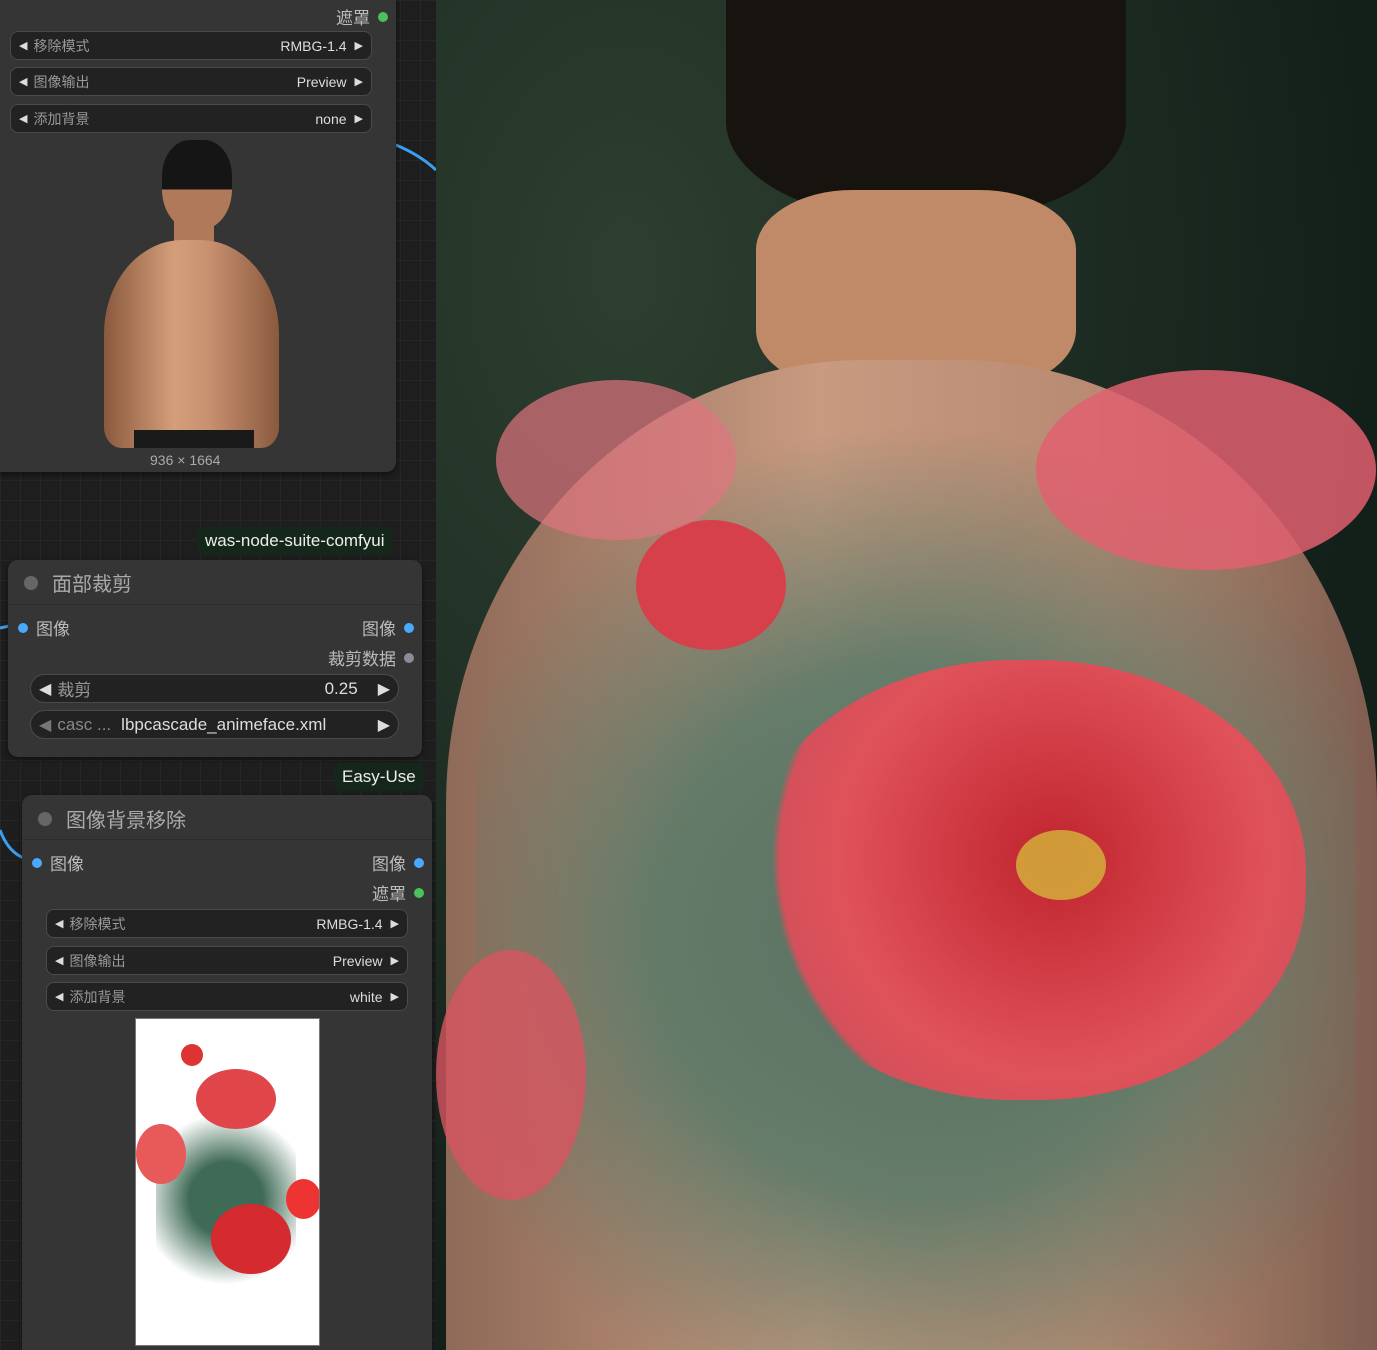 This screenshot has width=1377, height=1350. What do you see at coordinates (214, 688) in the screenshot?
I see `crop-padding-number: ◀ 裁剪 0.25 ▶` at bounding box center [214, 688].